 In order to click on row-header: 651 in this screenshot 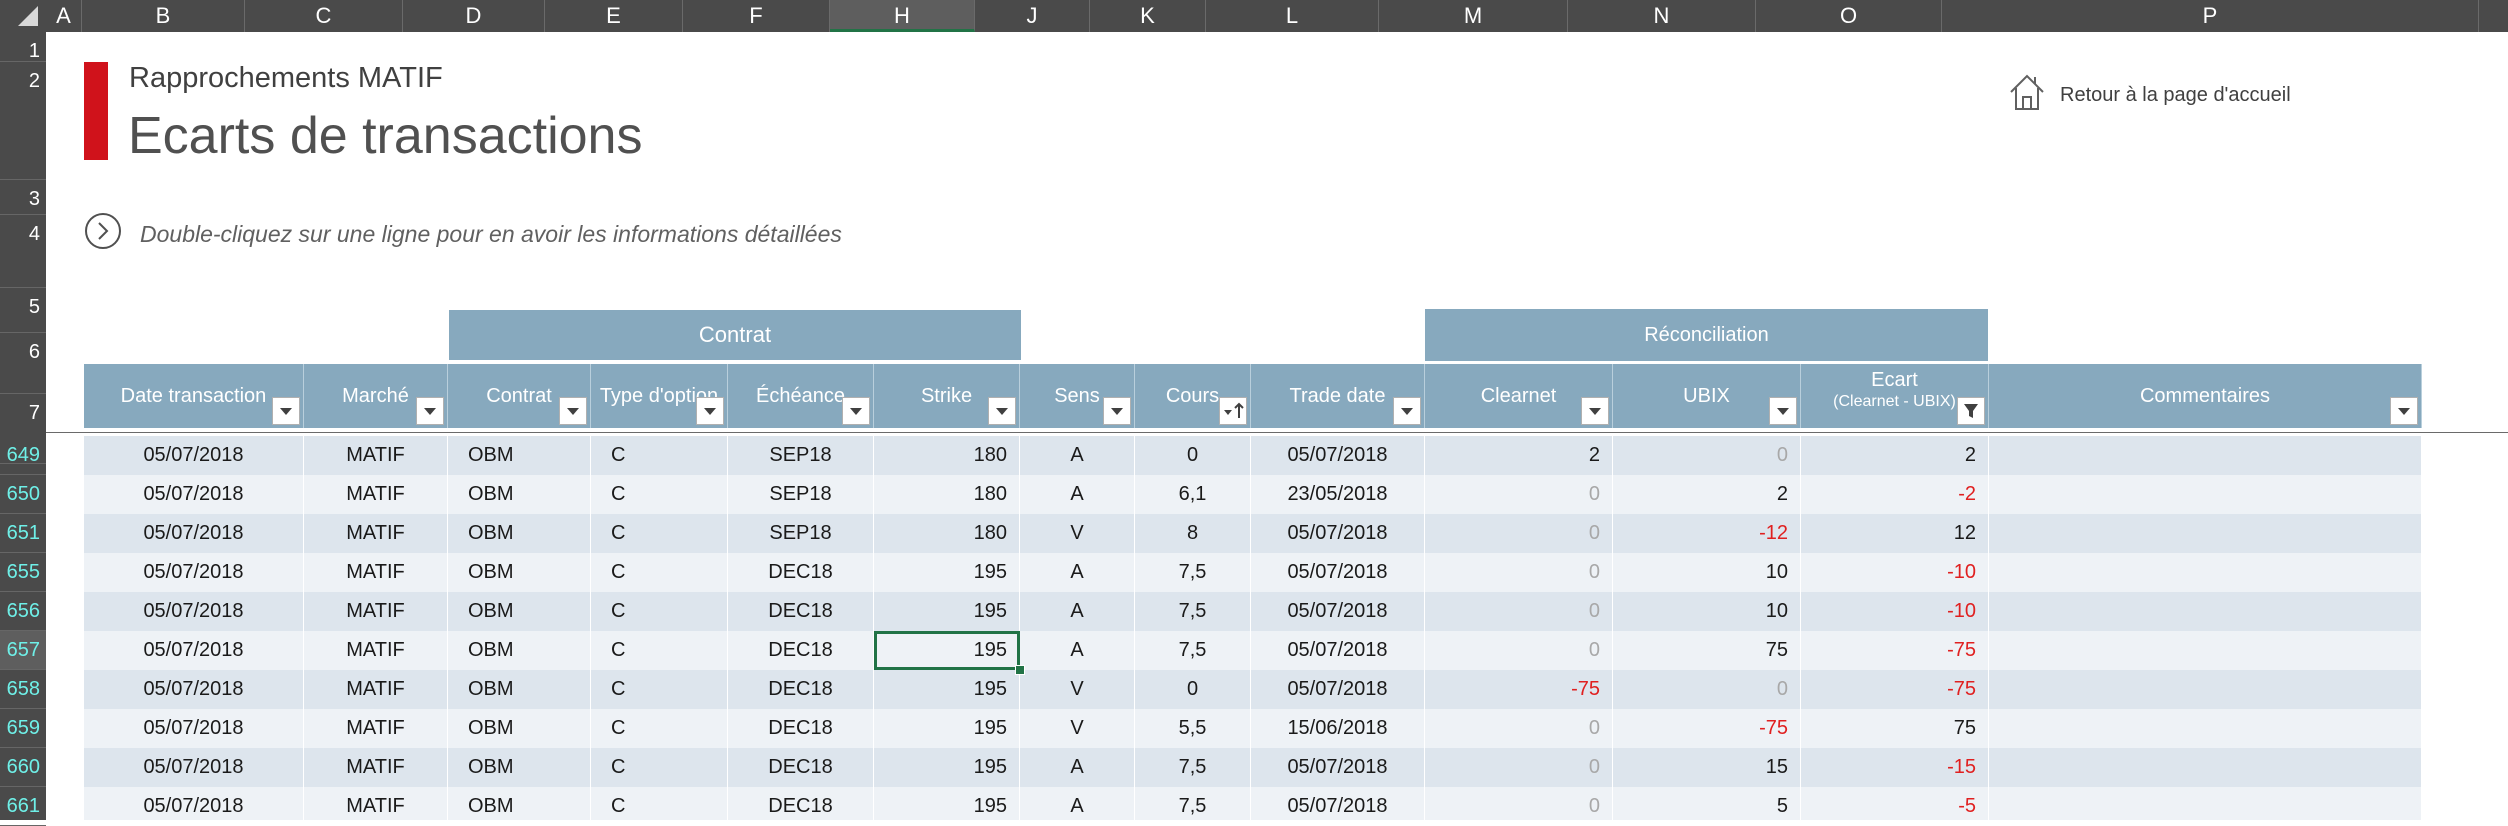, I will do `click(23, 533)`.